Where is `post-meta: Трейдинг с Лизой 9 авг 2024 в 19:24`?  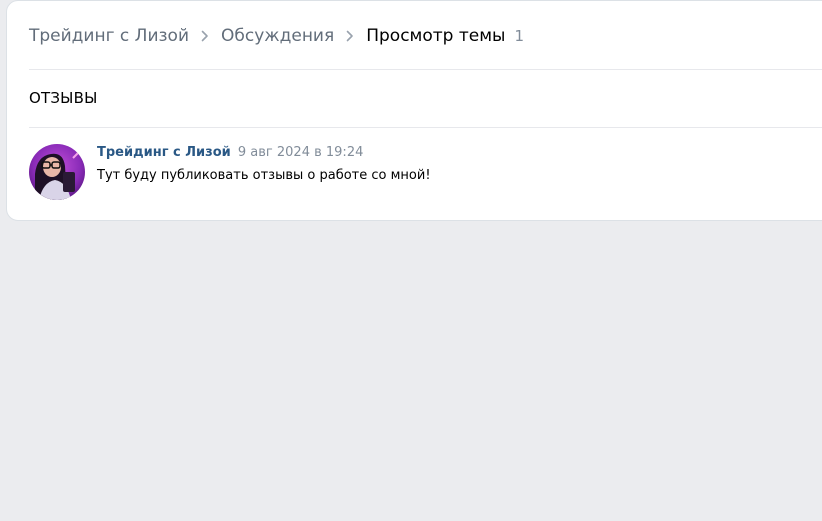 post-meta: Трейдинг с Лизой 9 авг 2024 в 19:24 is located at coordinates (264, 153).